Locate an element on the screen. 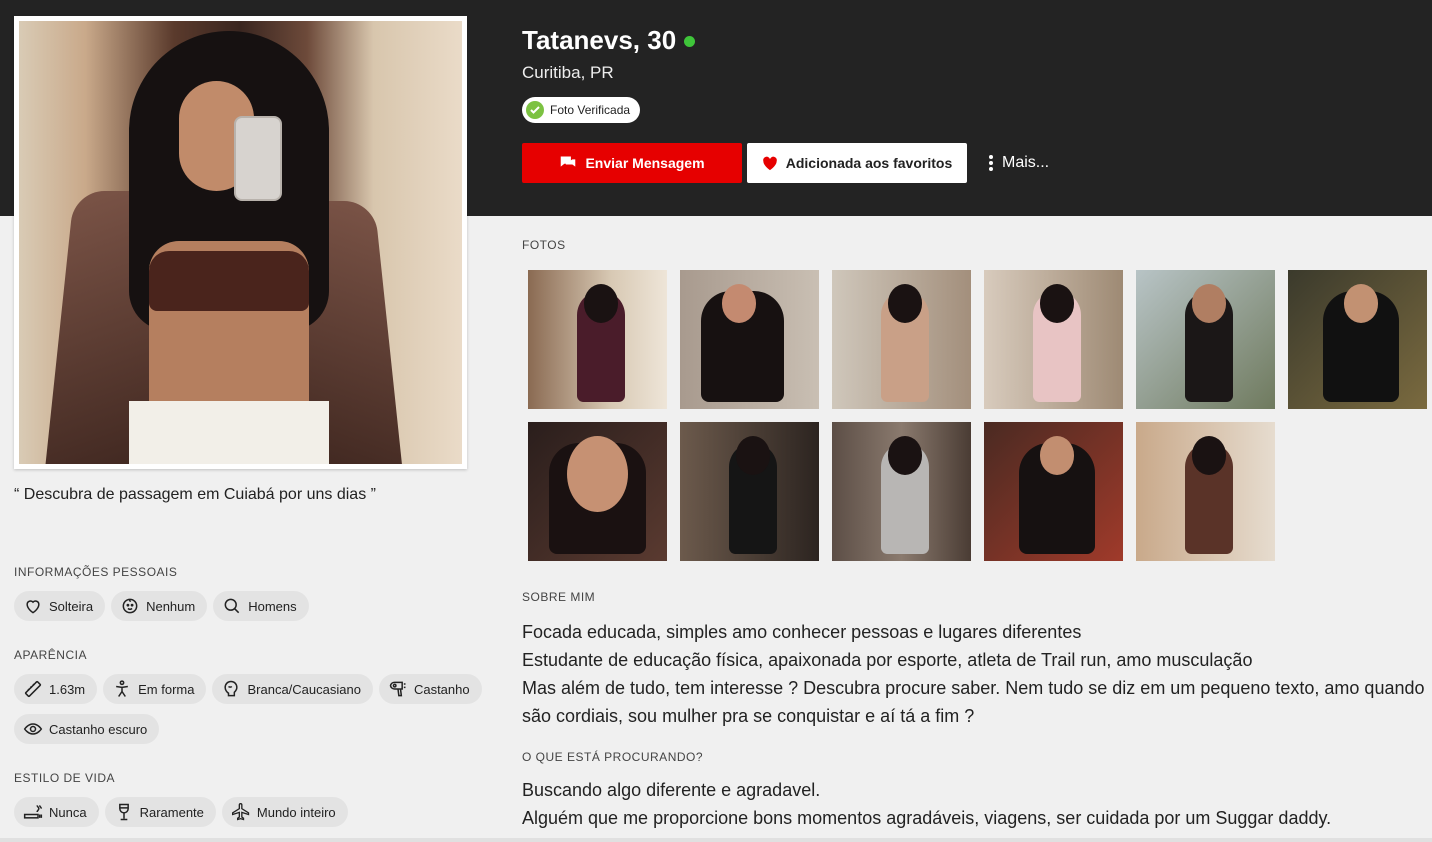 This screenshot has height=842, width=1432. chip-eye-color: Castanho escuro is located at coordinates (87, 729).